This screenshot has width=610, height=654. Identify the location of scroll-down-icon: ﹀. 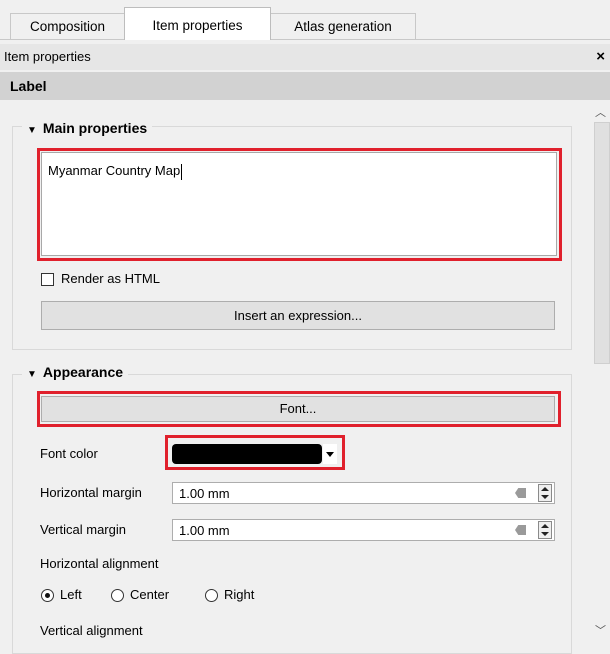
(600, 630).